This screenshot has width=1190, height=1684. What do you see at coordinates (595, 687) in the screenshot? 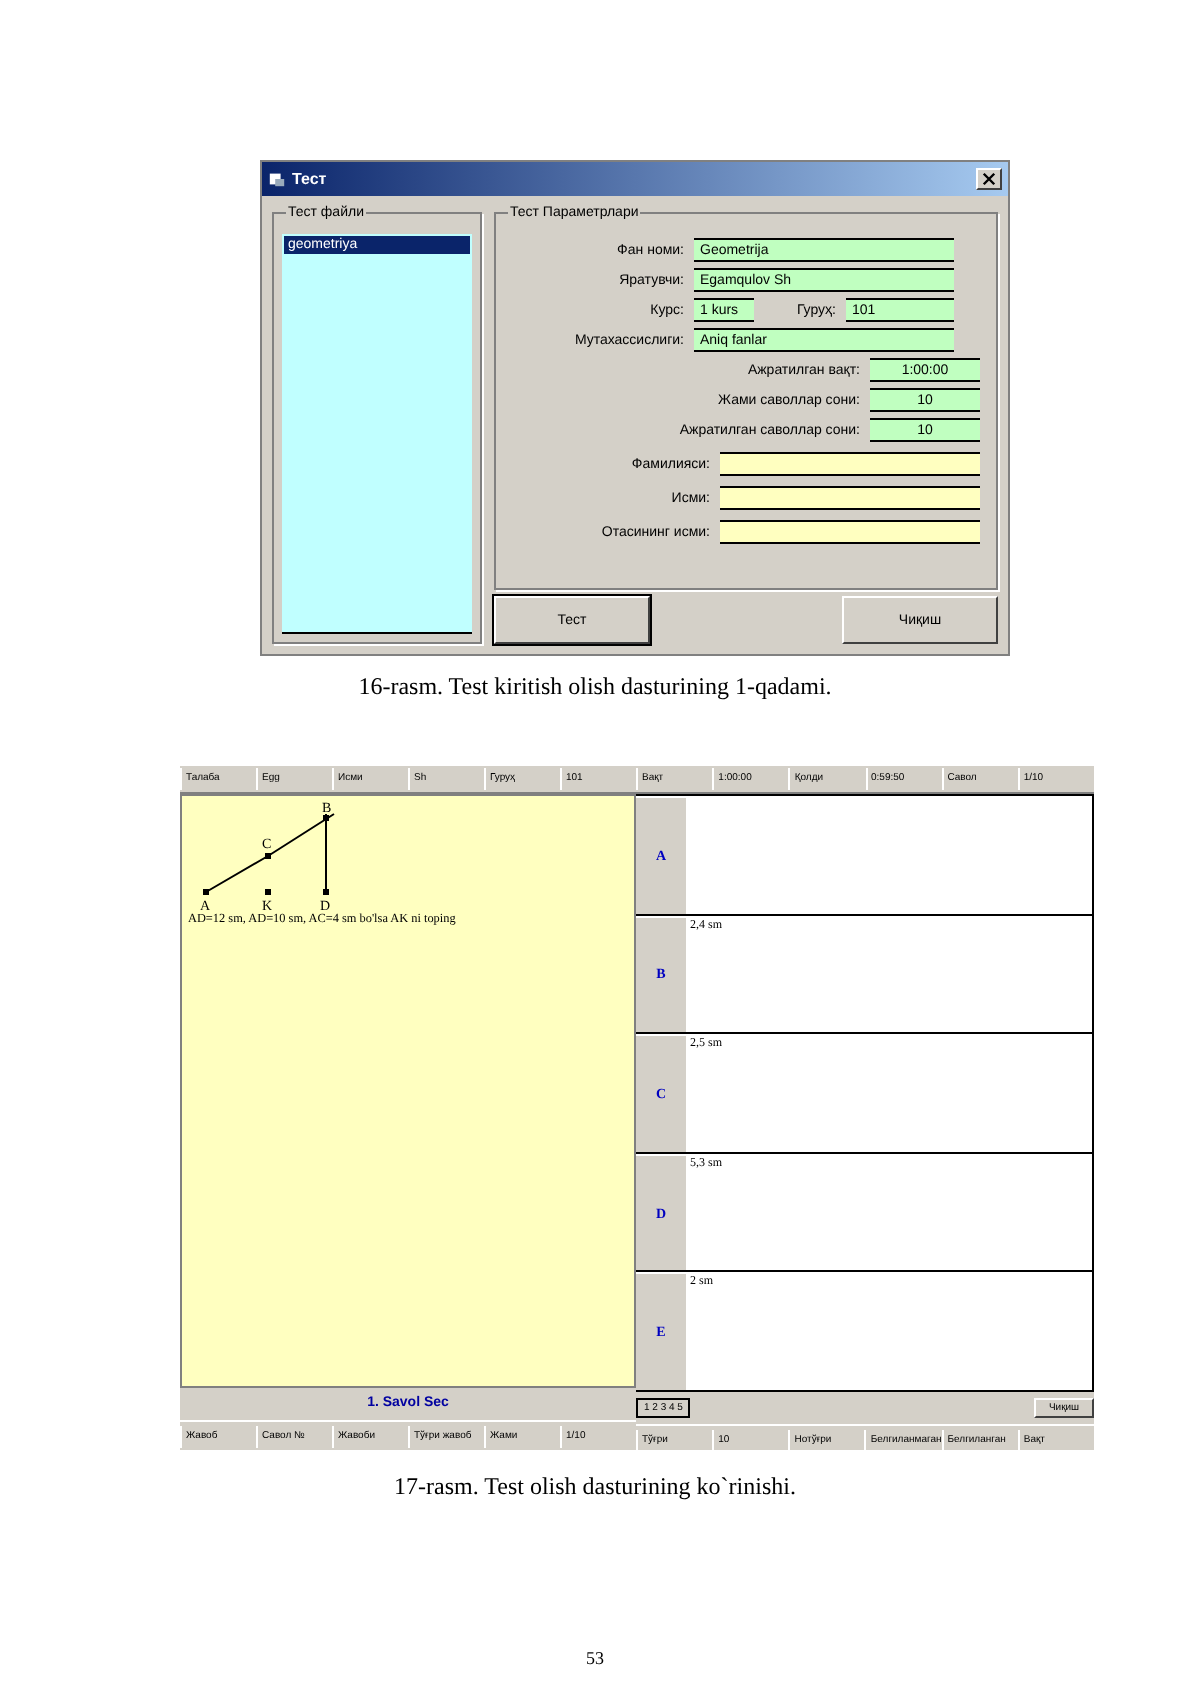
I see `figure-caption: 16-rasm. Test kiritish olish dasturining 1-qadami.` at bounding box center [595, 687].